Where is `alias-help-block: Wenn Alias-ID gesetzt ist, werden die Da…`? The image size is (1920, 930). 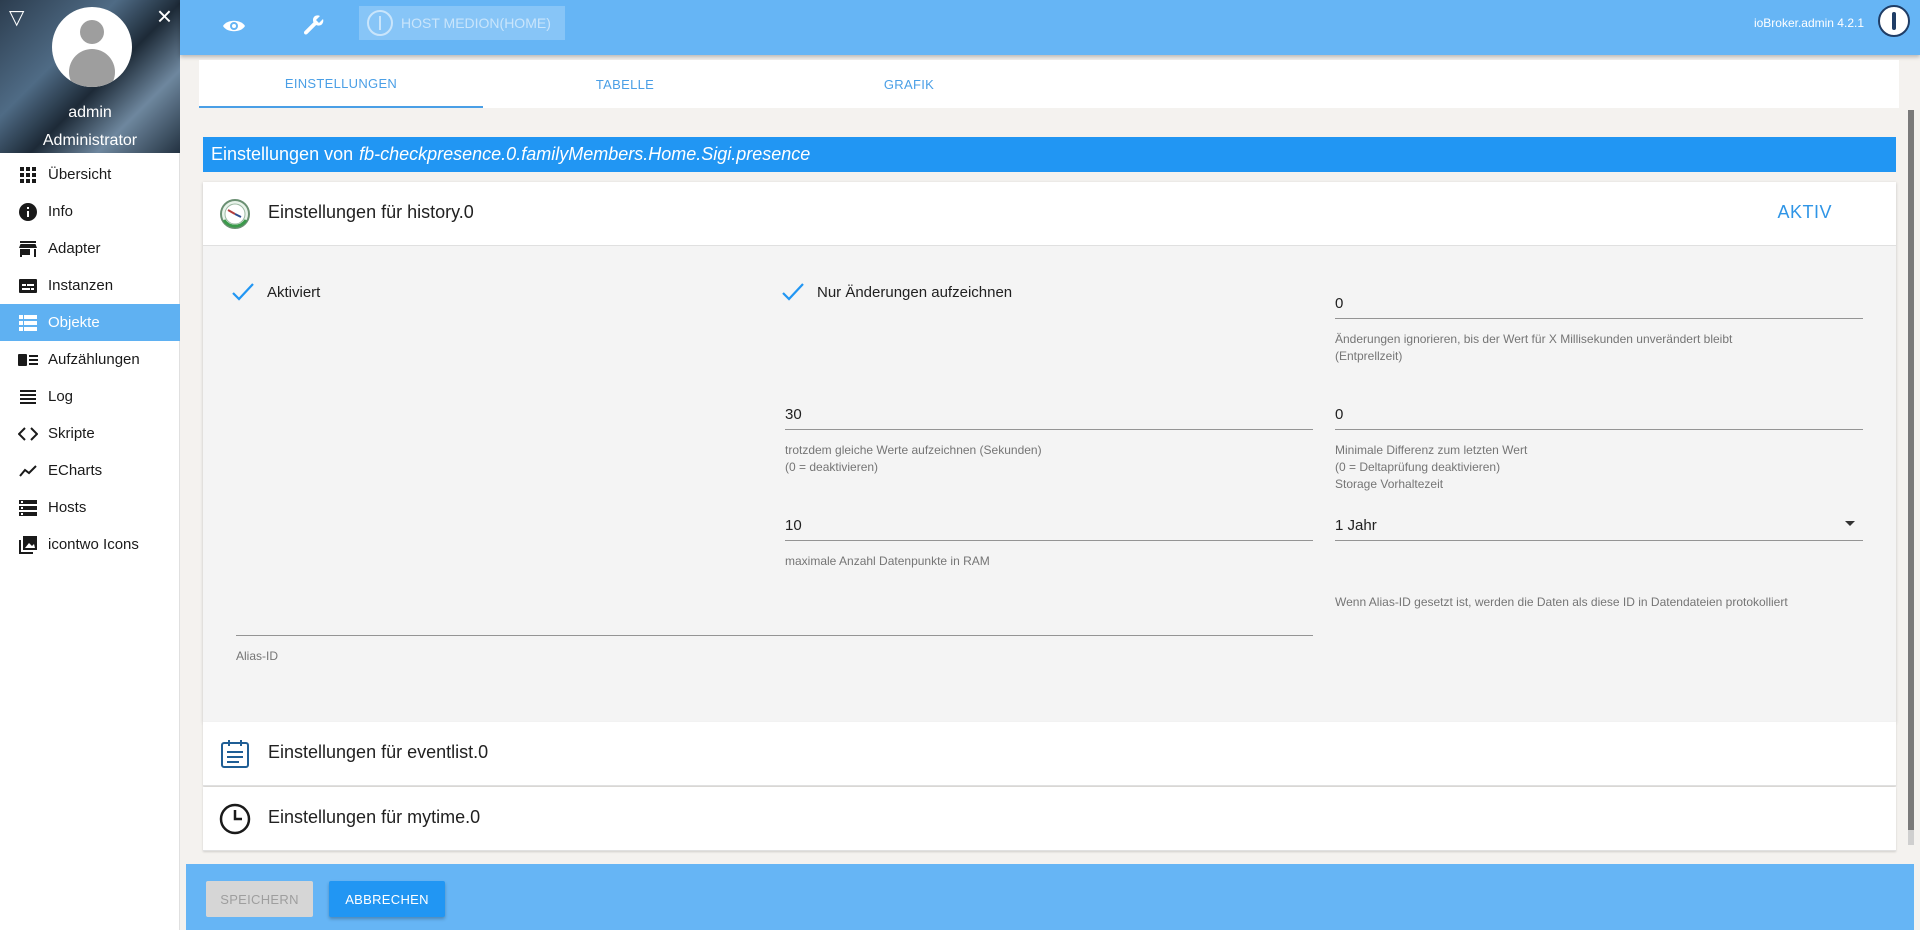
alias-help-block: Wenn Alias-ID gesetzt ist, werden die Da… is located at coordinates (1599, 602).